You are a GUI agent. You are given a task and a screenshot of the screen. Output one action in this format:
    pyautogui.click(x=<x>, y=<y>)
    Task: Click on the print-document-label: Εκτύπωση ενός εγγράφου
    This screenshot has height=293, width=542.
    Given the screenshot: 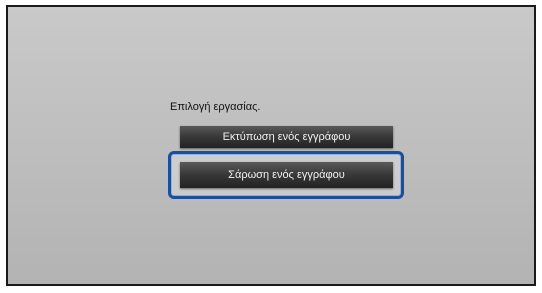 What is the action you would take?
    pyautogui.click(x=286, y=137)
    